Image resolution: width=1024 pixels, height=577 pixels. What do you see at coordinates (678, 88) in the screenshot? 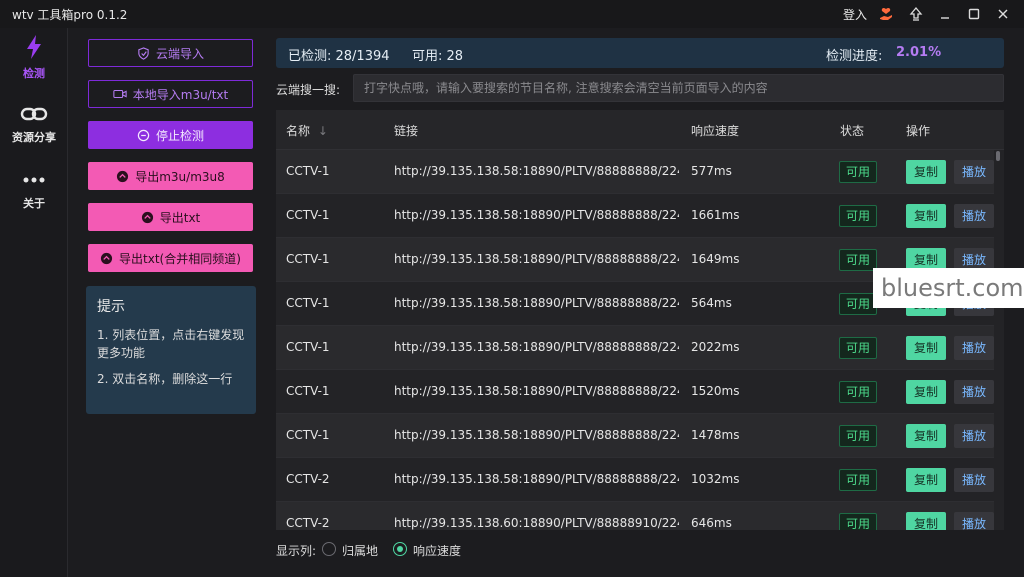
I see `search-input` at bounding box center [678, 88].